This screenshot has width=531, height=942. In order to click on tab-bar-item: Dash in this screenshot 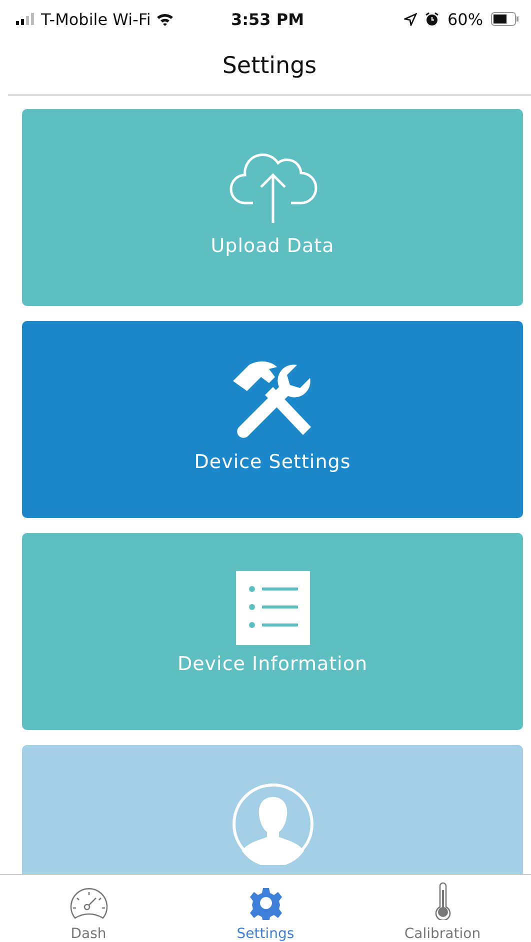, I will do `click(88, 908)`.